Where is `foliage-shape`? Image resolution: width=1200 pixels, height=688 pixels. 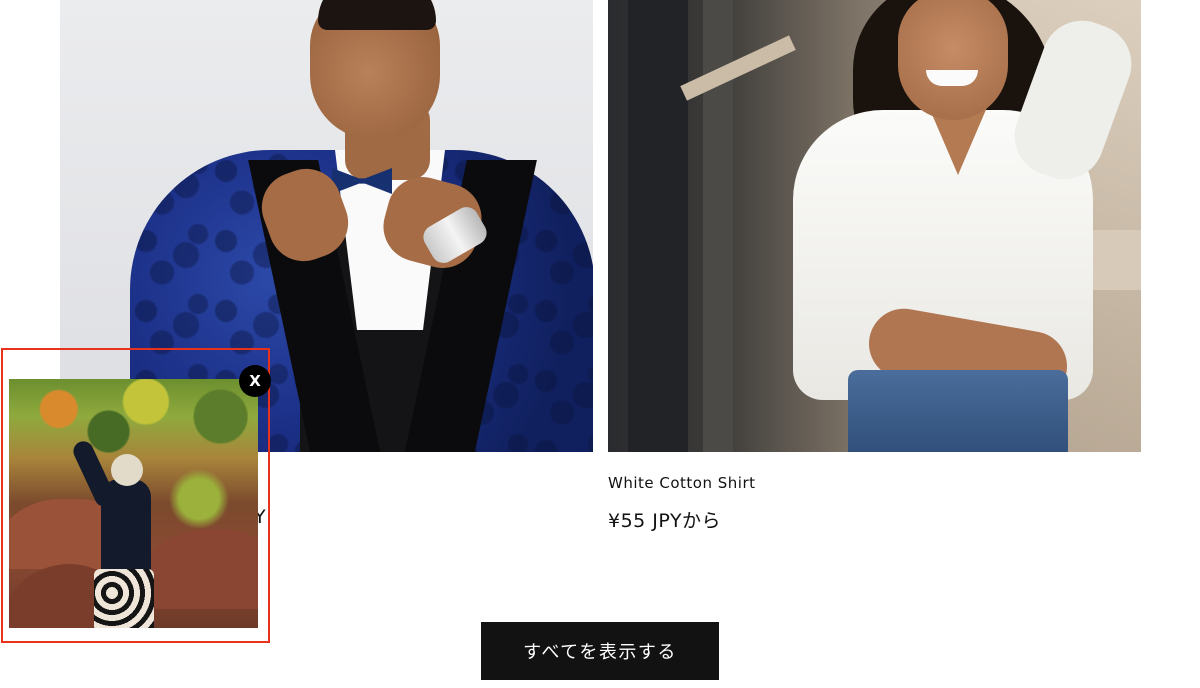 foliage-shape is located at coordinates (133, 416).